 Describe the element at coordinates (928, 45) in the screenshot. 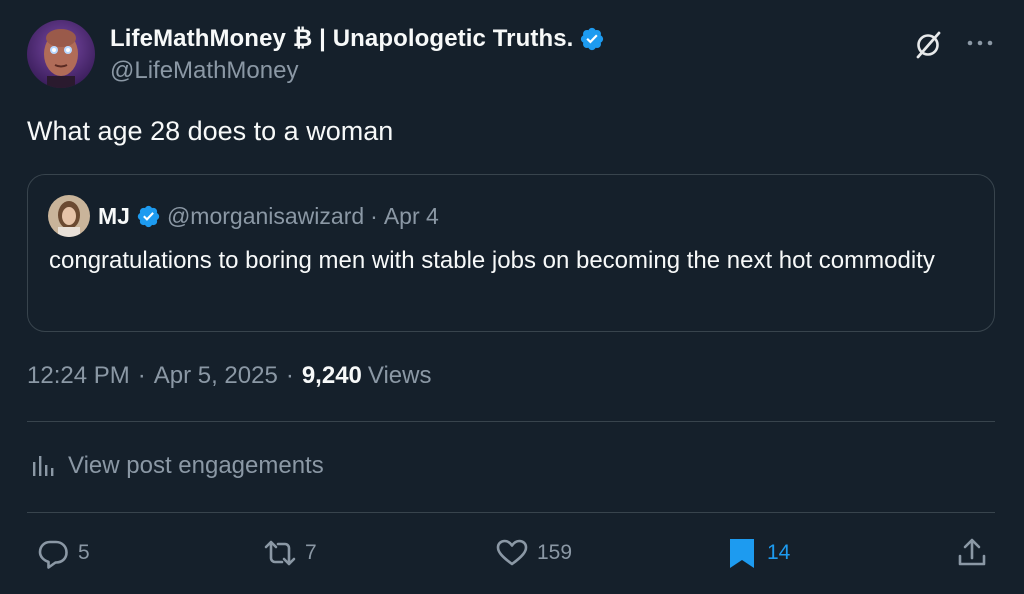

I see `grok-icon` at that location.